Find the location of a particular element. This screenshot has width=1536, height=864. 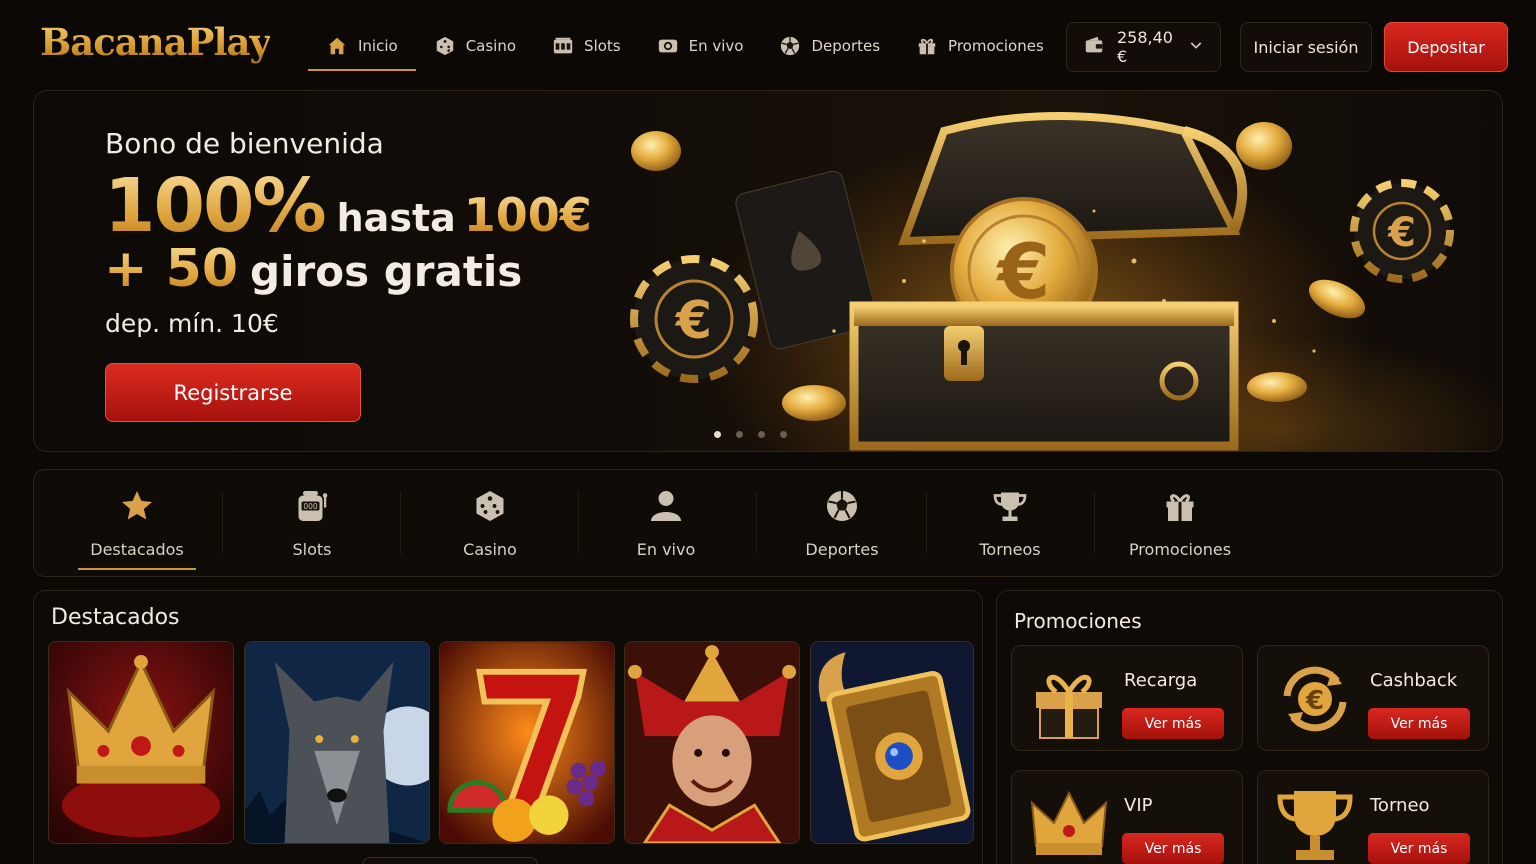

star-icon is located at coordinates (137, 508).